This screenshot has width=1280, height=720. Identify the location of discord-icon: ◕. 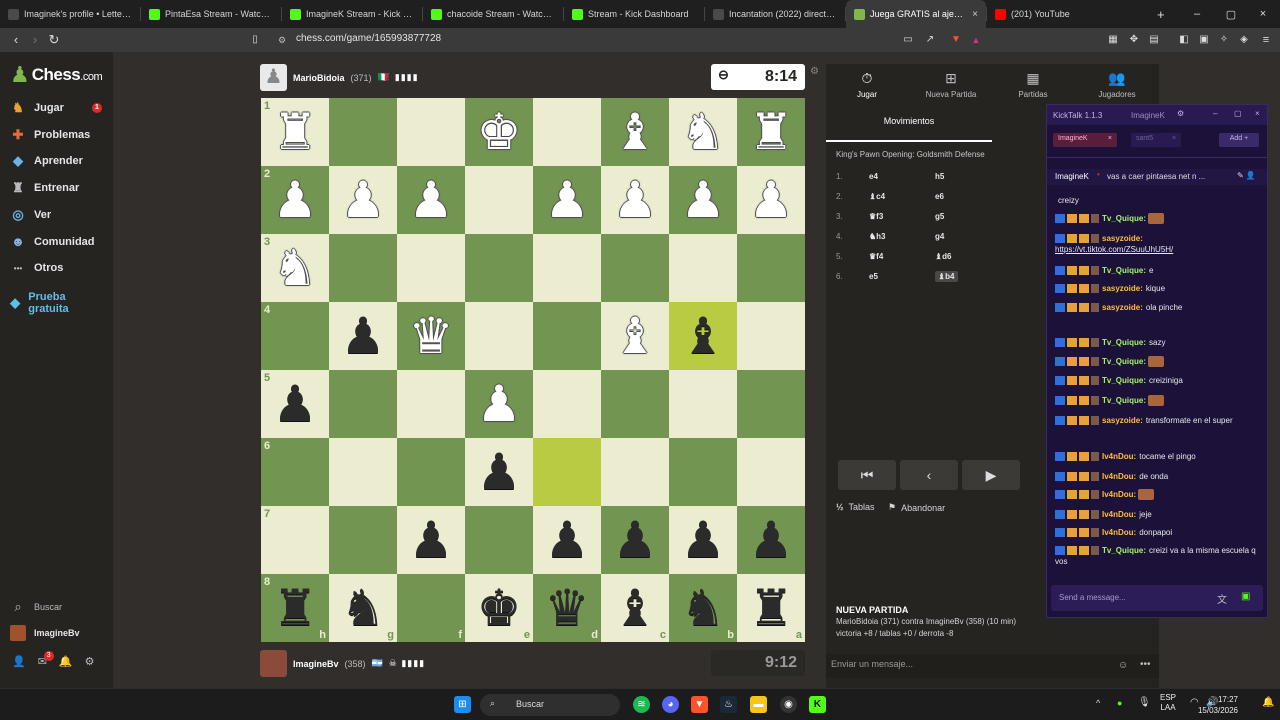
(670, 704).